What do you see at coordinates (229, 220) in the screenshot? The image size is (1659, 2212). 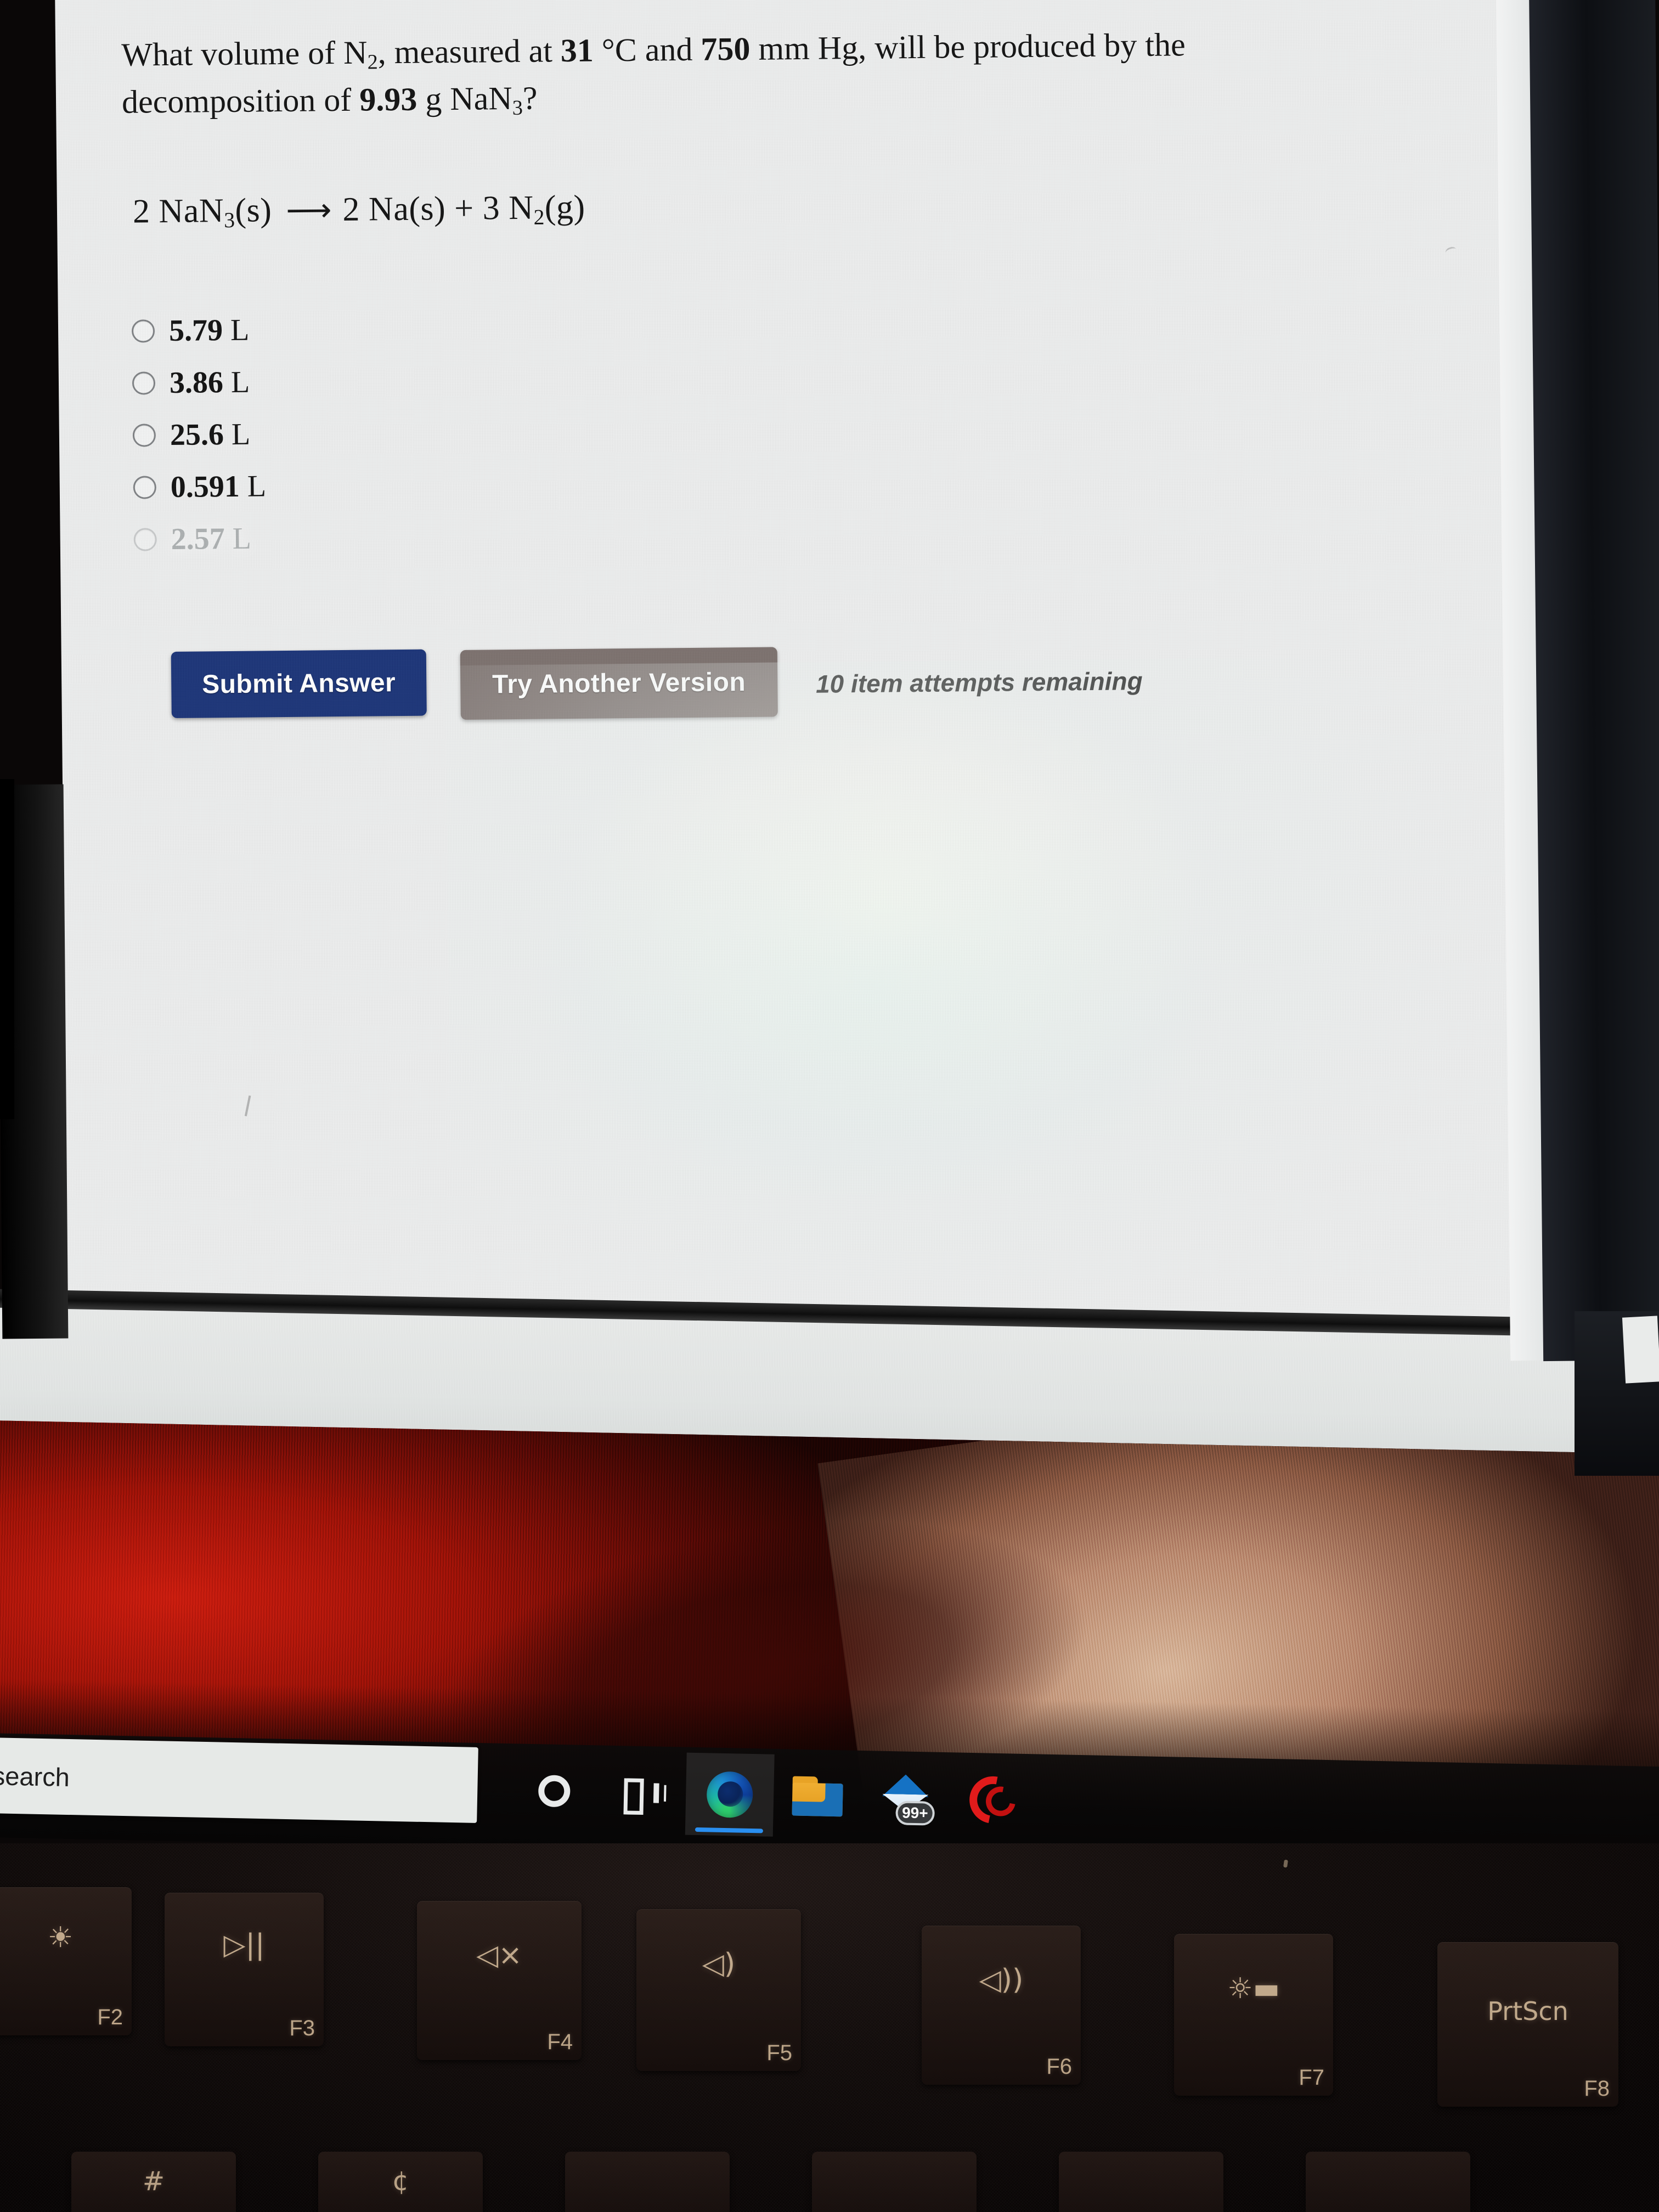 I see `equation-reactant-subscript: 3` at bounding box center [229, 220].